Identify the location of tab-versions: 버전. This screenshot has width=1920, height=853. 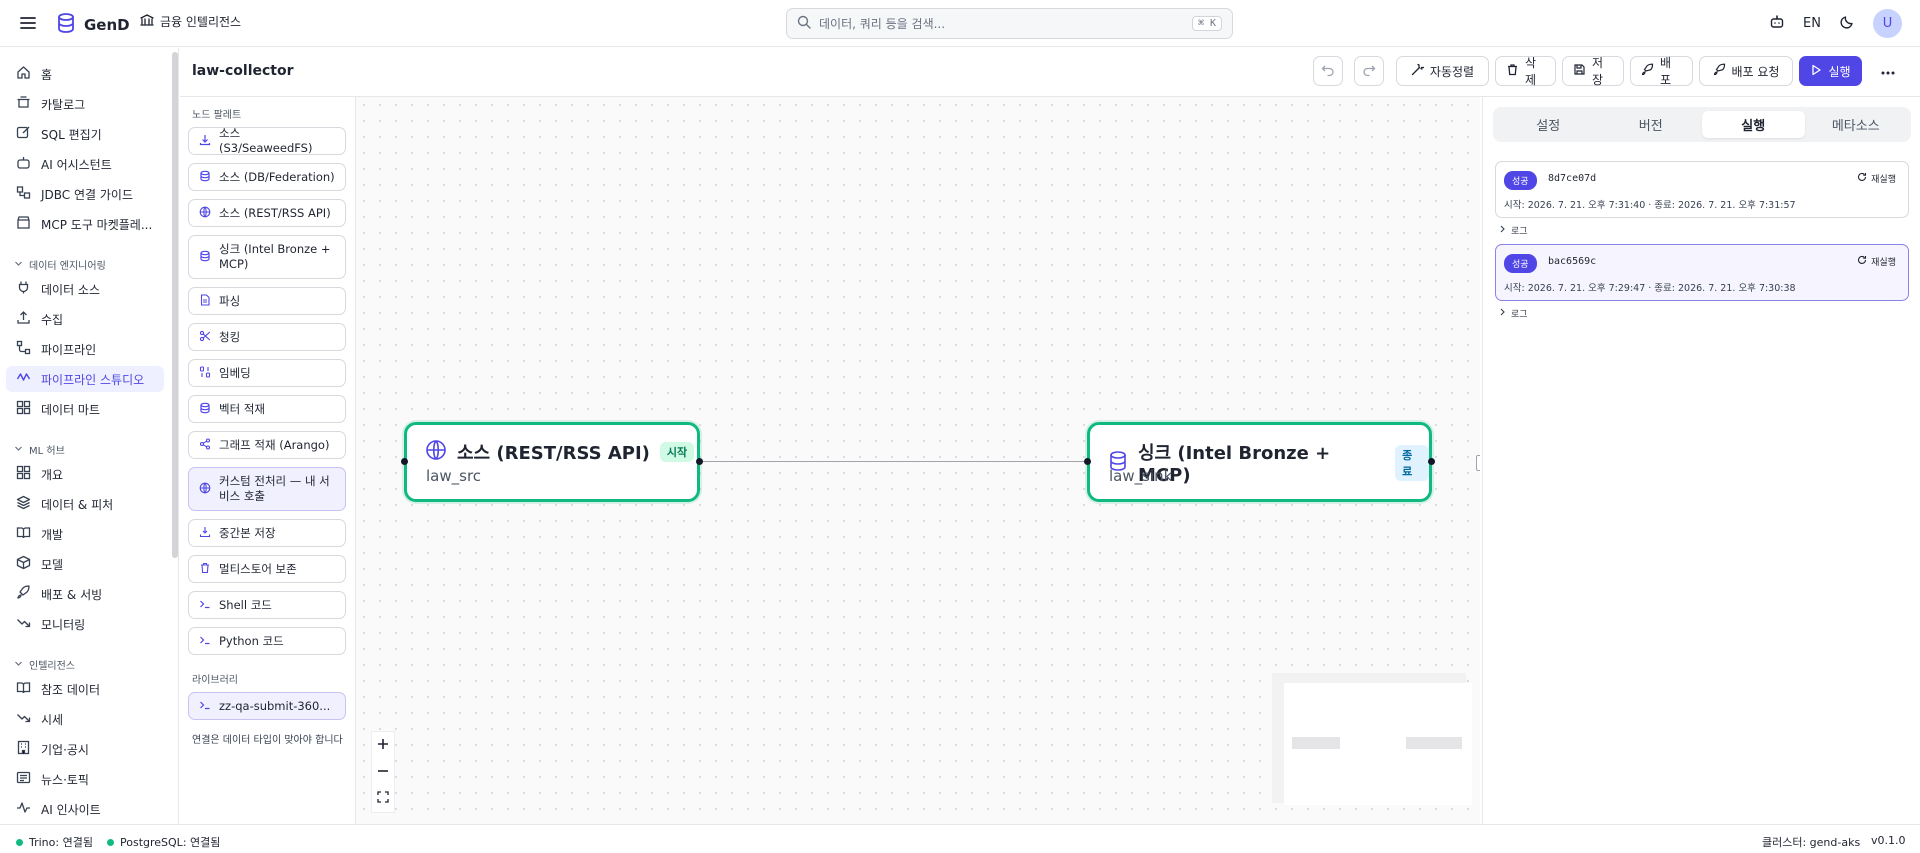
(1651, 124).